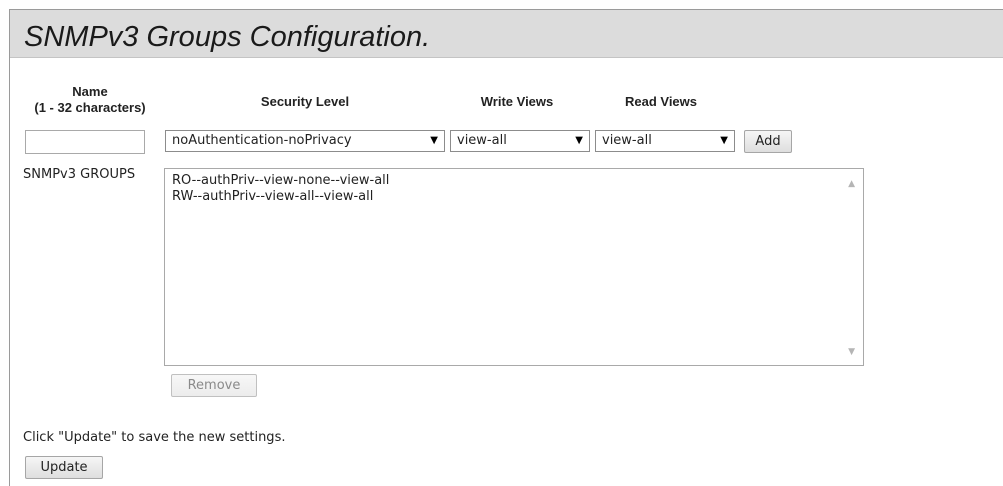  Describe the element at coordinates (90, 91) in the screenshot. I see `name-header-label: Name` at that location.